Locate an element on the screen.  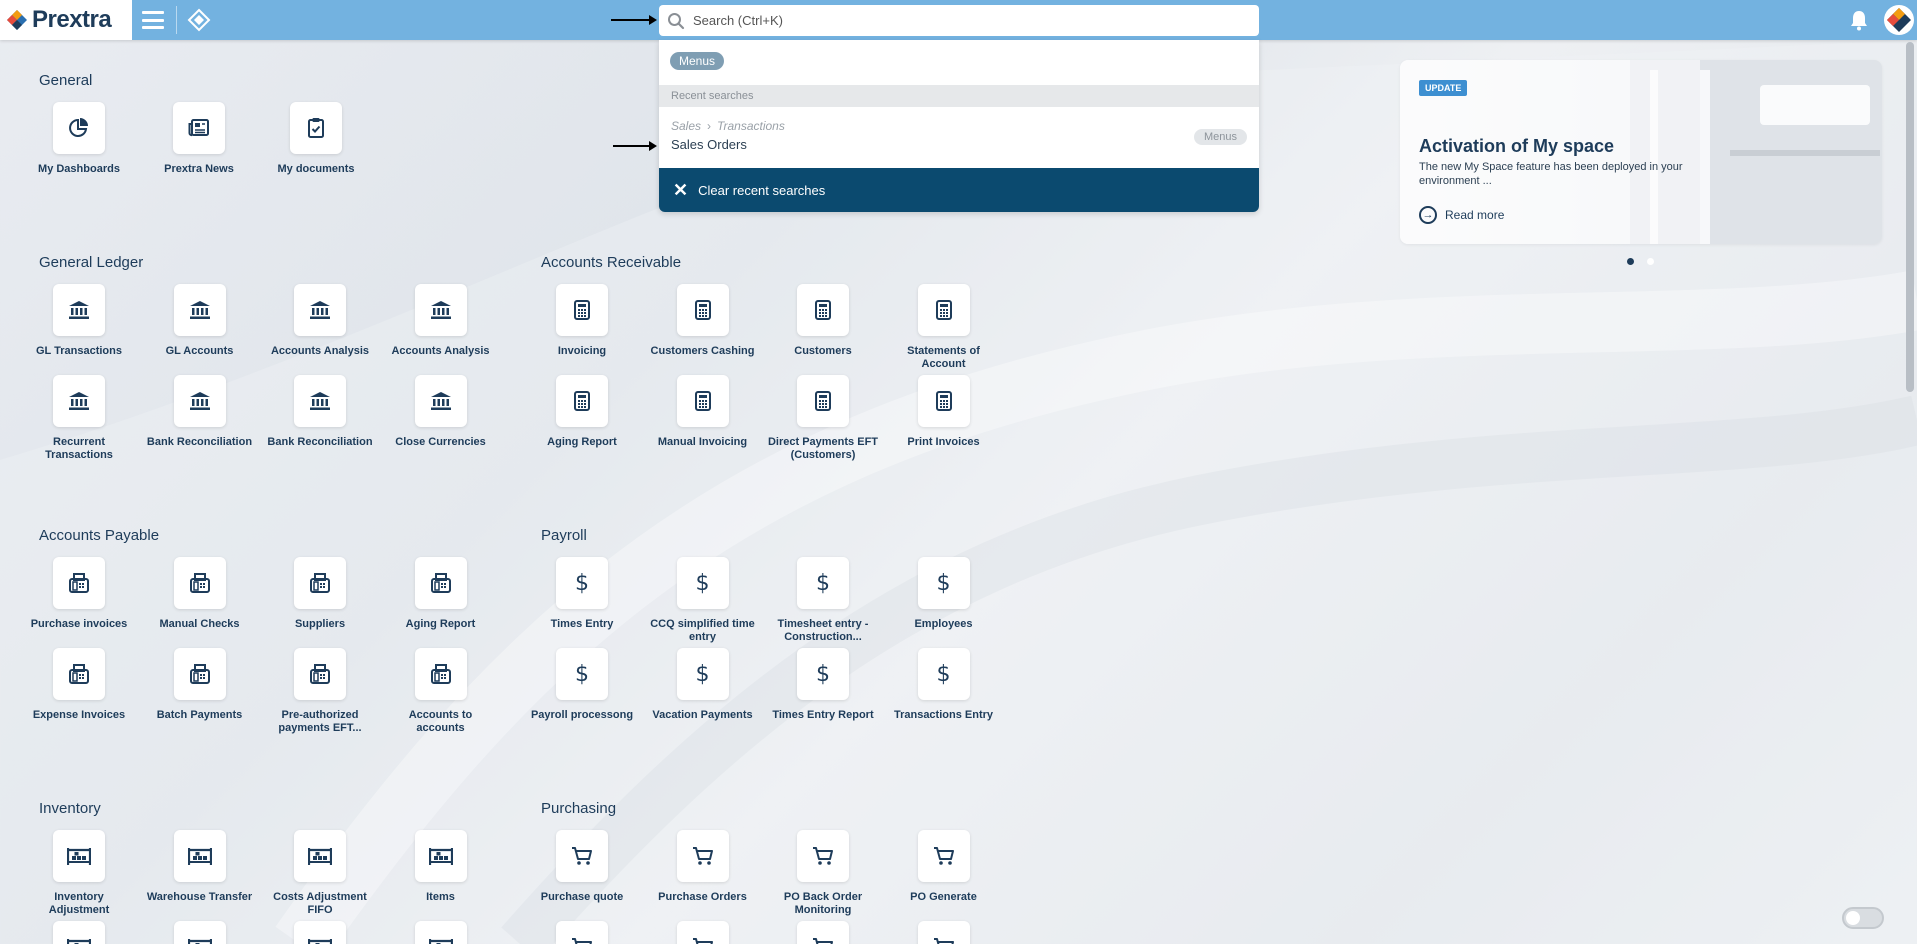
tile-accounts-to-accounts: Accounts to accounts is located at coordinates (441, 691).